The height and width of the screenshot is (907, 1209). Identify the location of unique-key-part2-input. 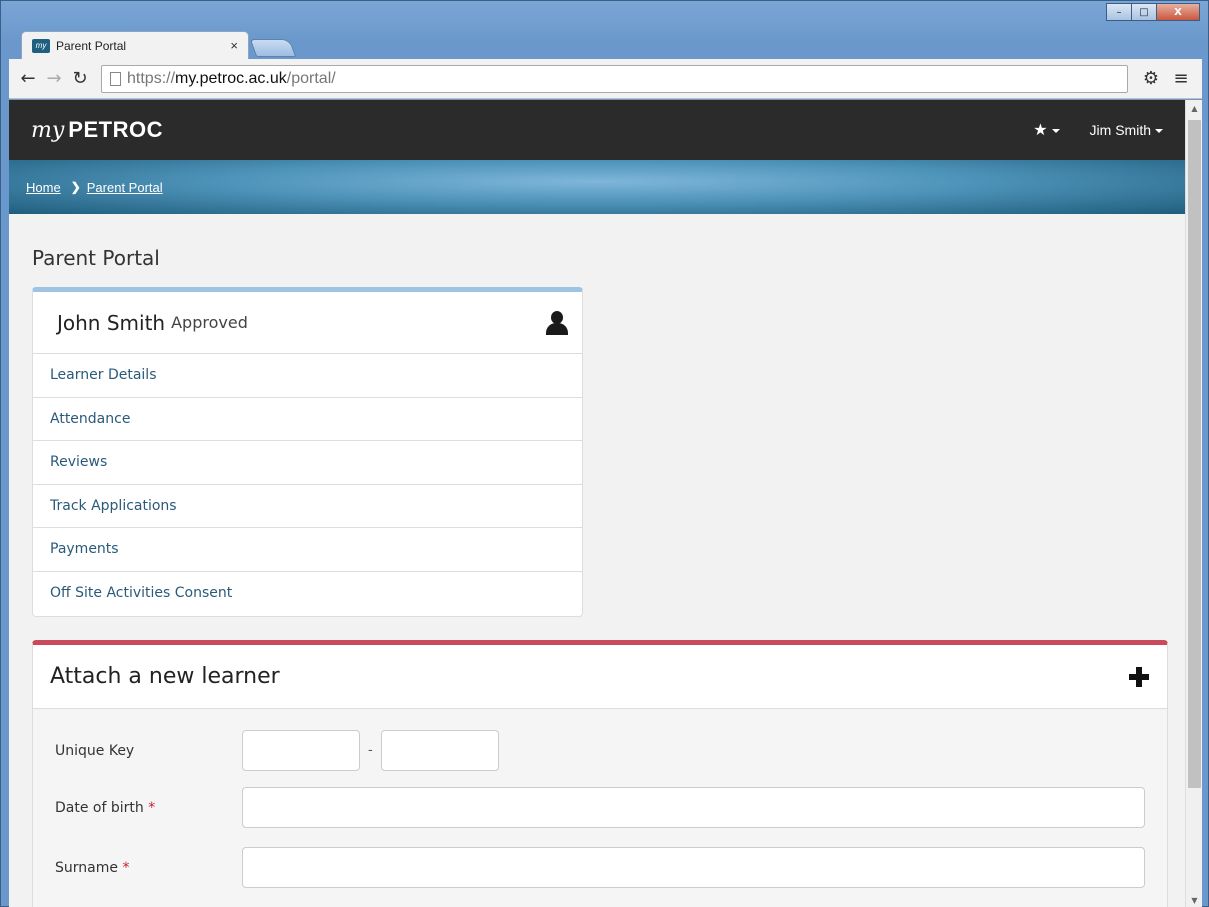
(439, 750).